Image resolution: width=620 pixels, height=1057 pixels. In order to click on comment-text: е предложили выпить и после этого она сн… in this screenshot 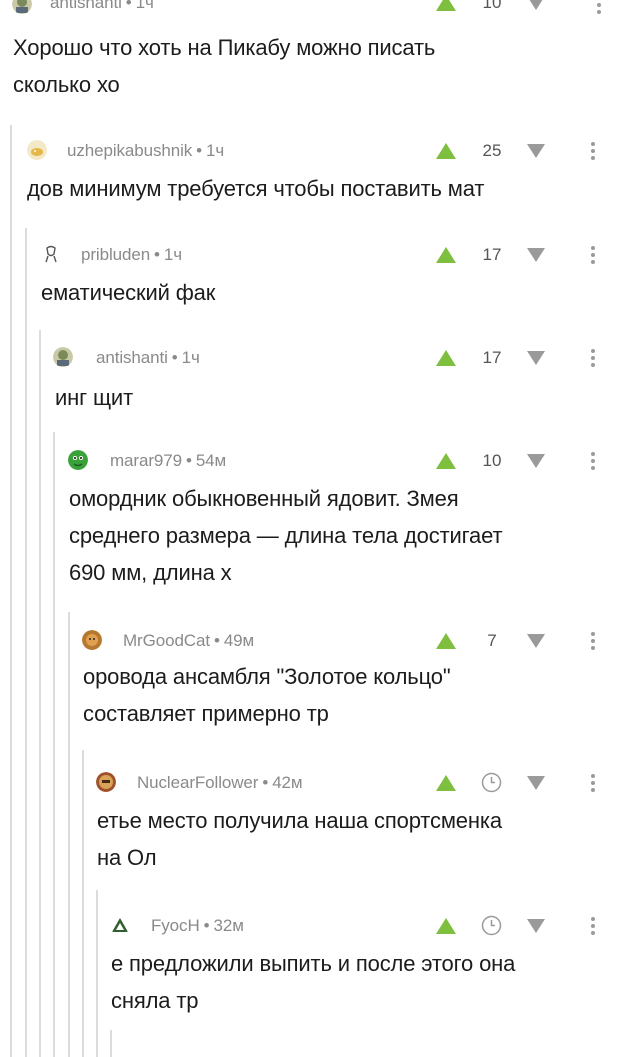, I will do `click(313, 982)`.